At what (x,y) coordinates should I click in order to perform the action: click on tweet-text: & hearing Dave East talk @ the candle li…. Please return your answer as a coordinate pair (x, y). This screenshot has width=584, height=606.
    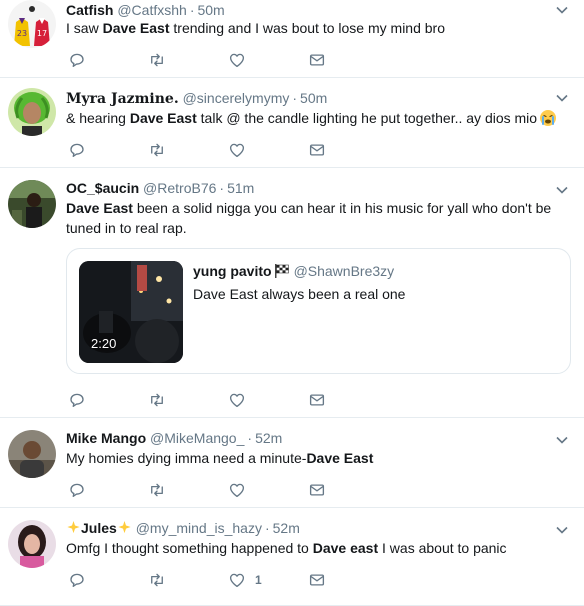
    Looking at the image, I should click on (314, 118).